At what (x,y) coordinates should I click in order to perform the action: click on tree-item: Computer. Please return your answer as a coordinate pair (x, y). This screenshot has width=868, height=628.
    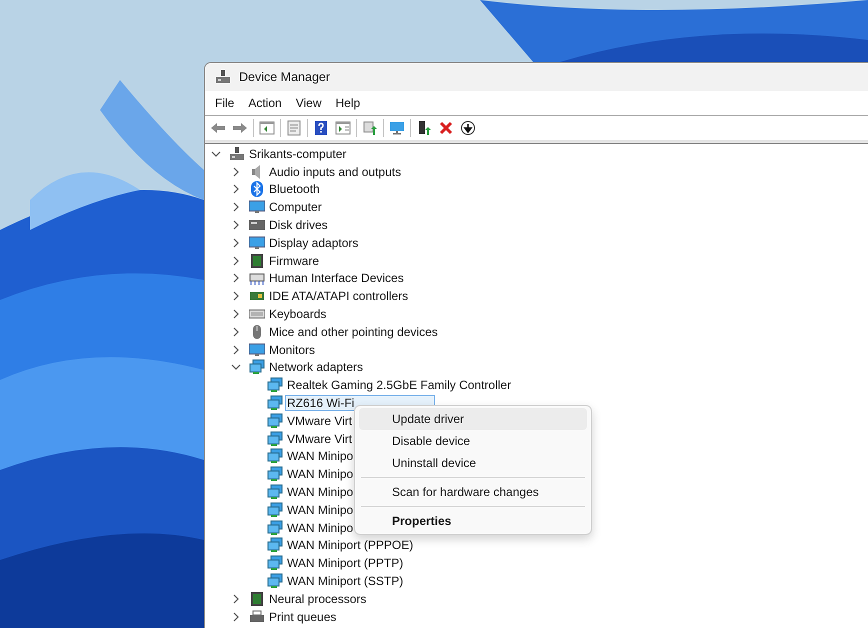
    Looking at the image, I should click on (295, 207).